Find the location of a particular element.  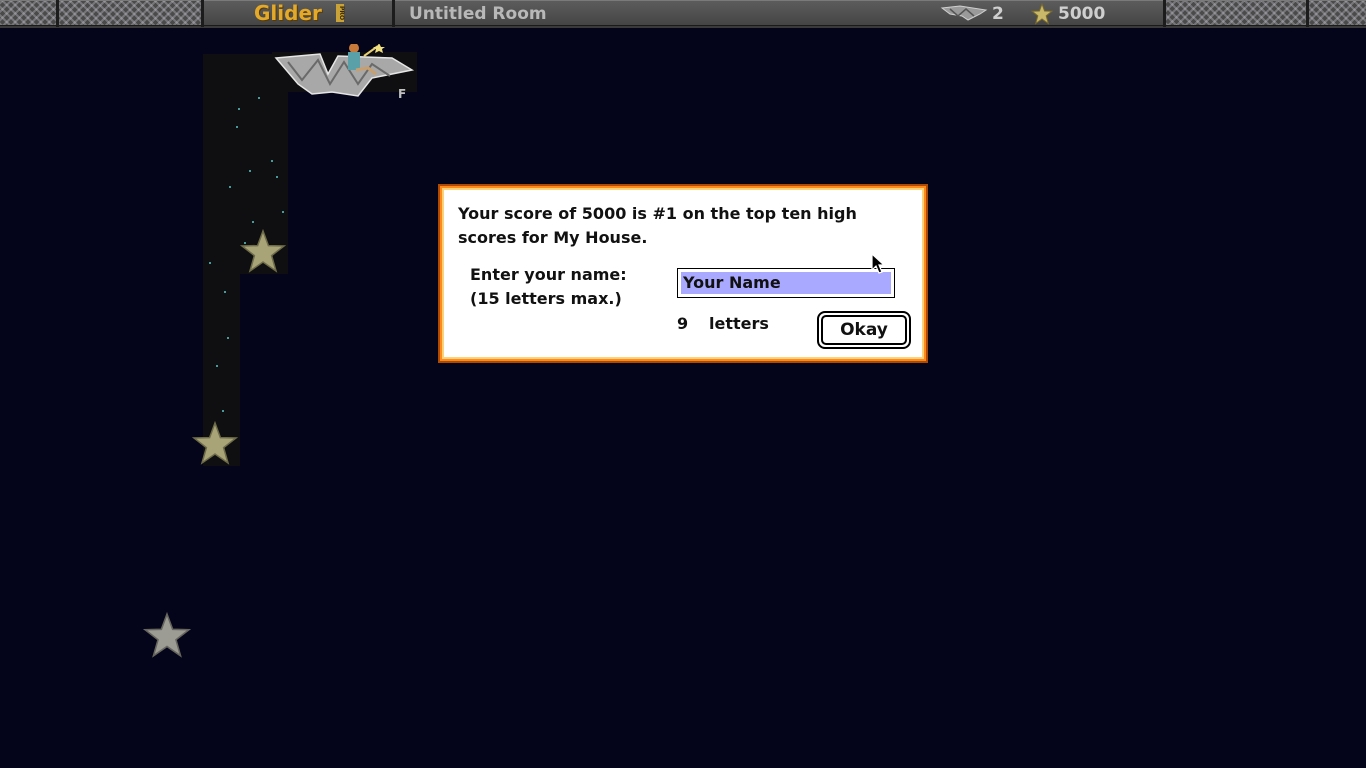

okay-button-label: Okay is located at coordinates (864, 330).